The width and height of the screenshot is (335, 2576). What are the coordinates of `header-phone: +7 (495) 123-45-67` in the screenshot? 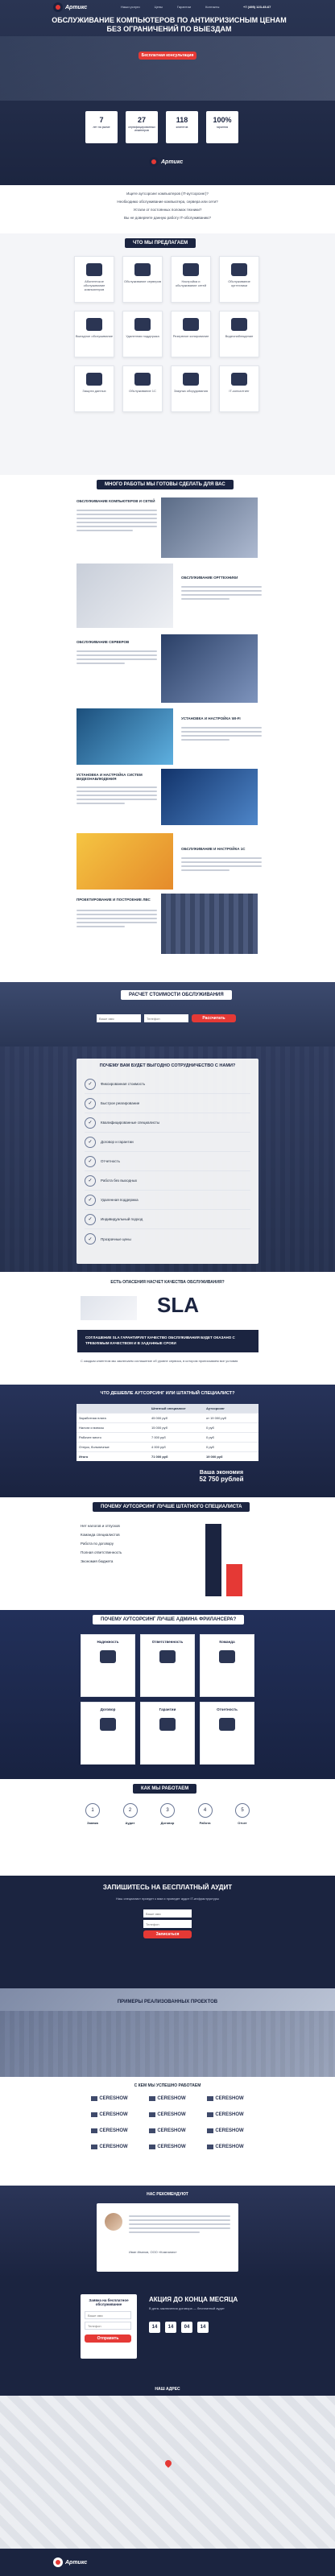 It's located at (257, 7).